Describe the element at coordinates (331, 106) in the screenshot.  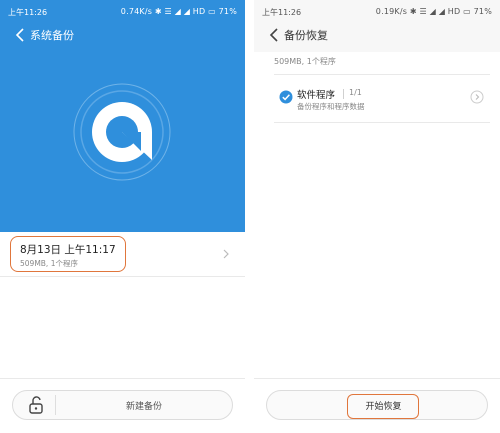
I see `app-item-description: 备份程序和程序数据` at that location.